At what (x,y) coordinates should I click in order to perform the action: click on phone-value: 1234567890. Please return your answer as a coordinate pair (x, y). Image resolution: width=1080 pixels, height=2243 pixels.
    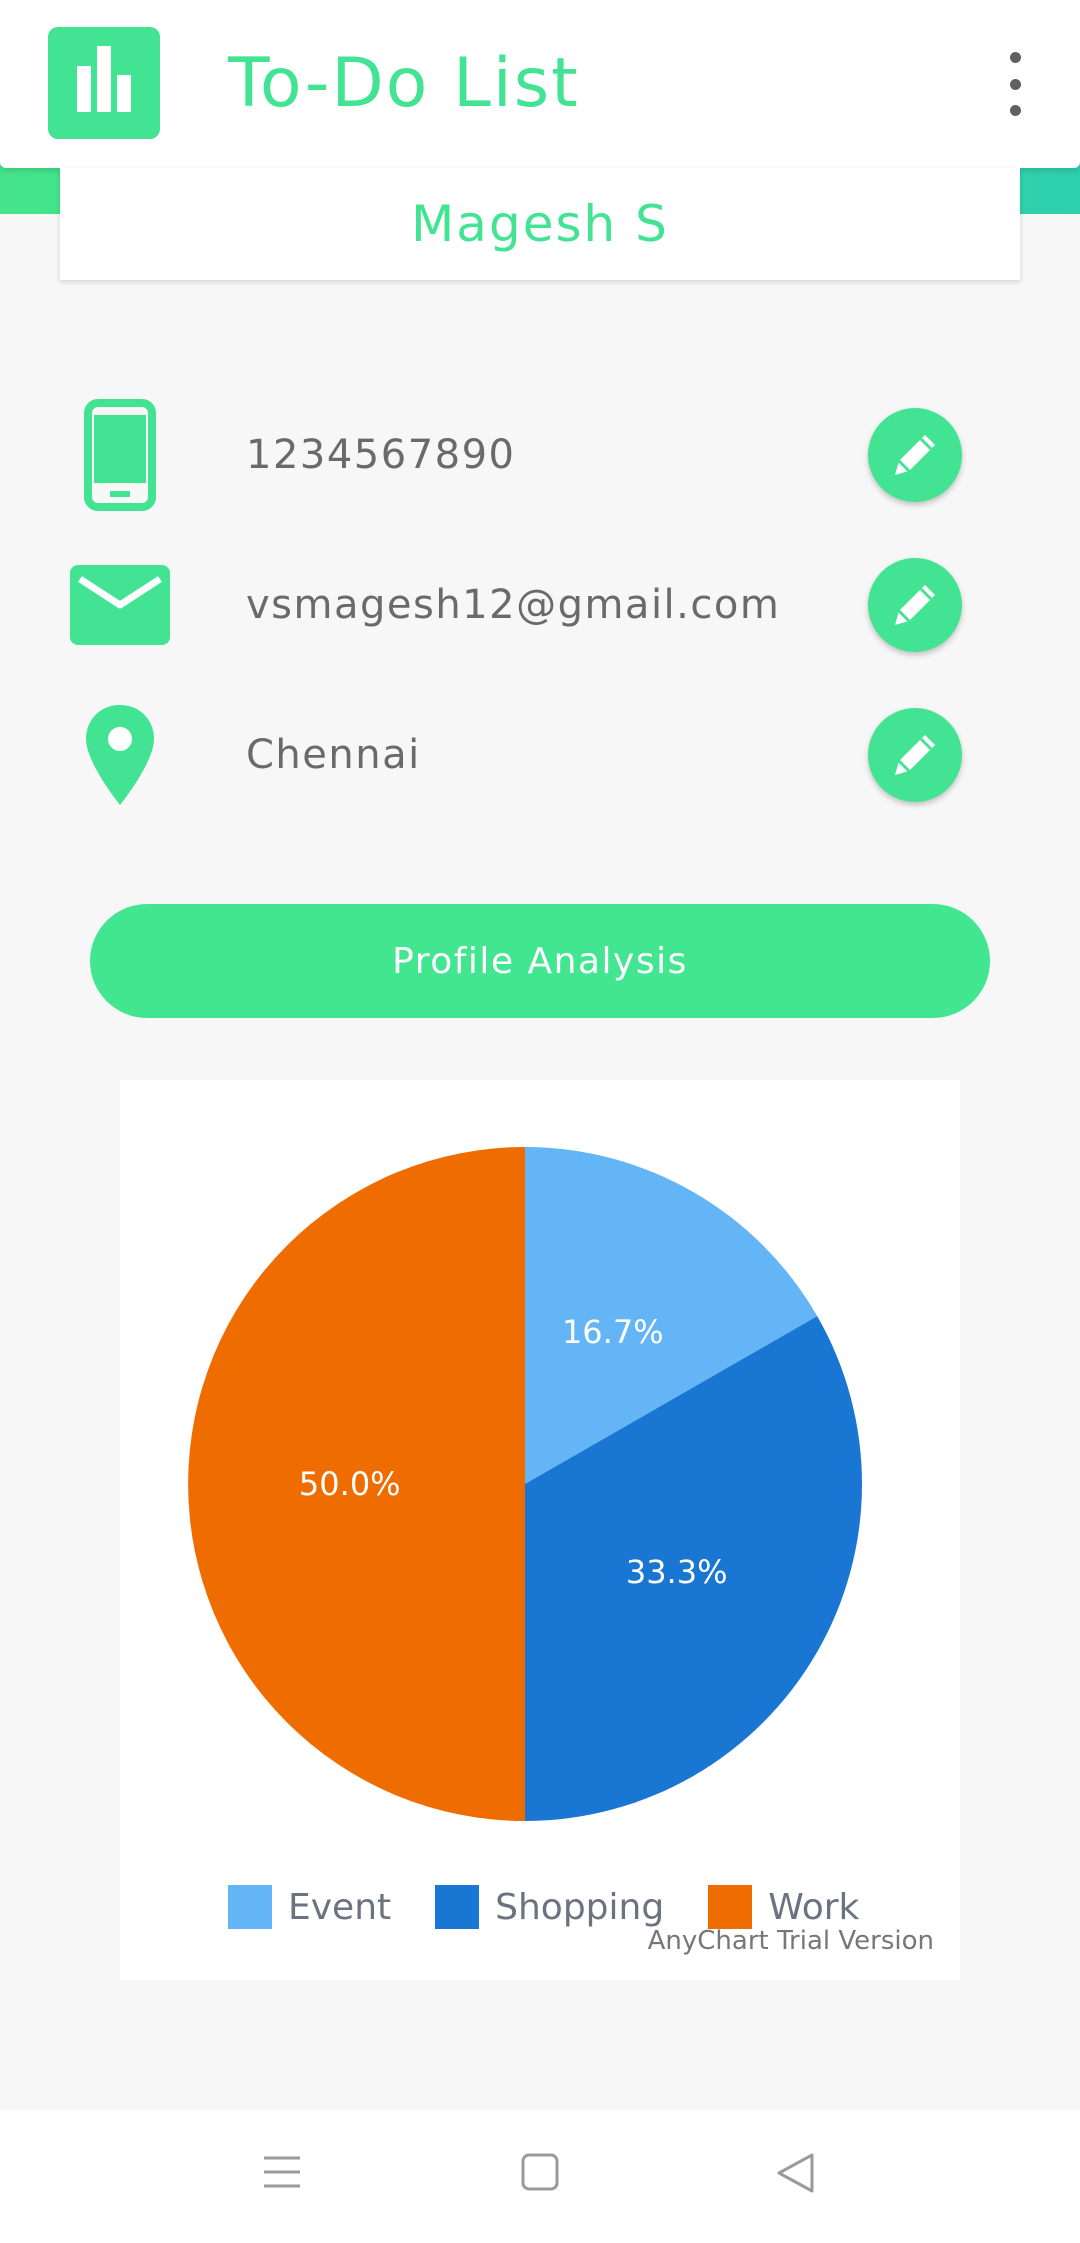
    Looking at the image, I should click on (381, 455).